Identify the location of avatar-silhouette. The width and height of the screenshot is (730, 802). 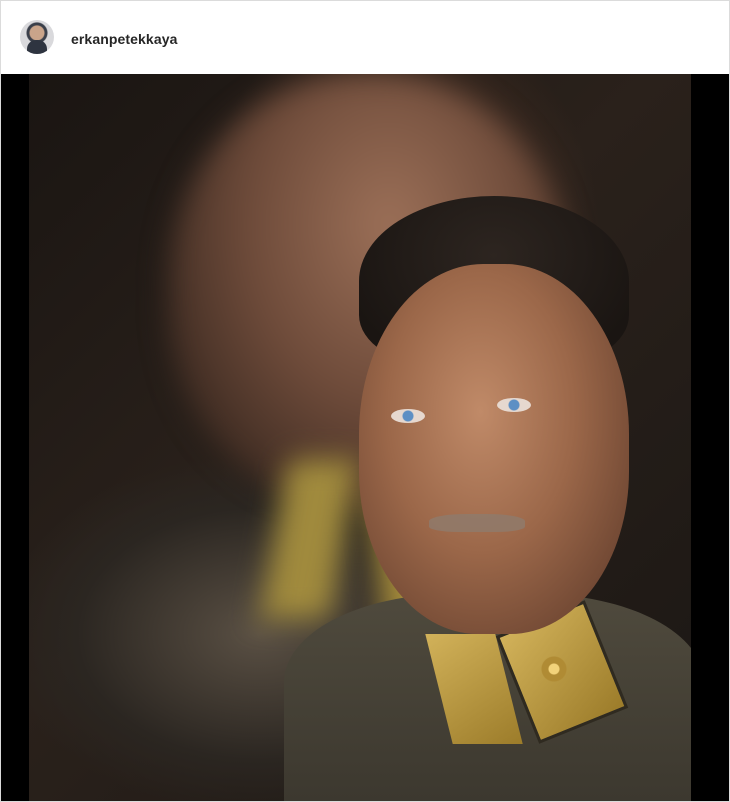
(37, 47).